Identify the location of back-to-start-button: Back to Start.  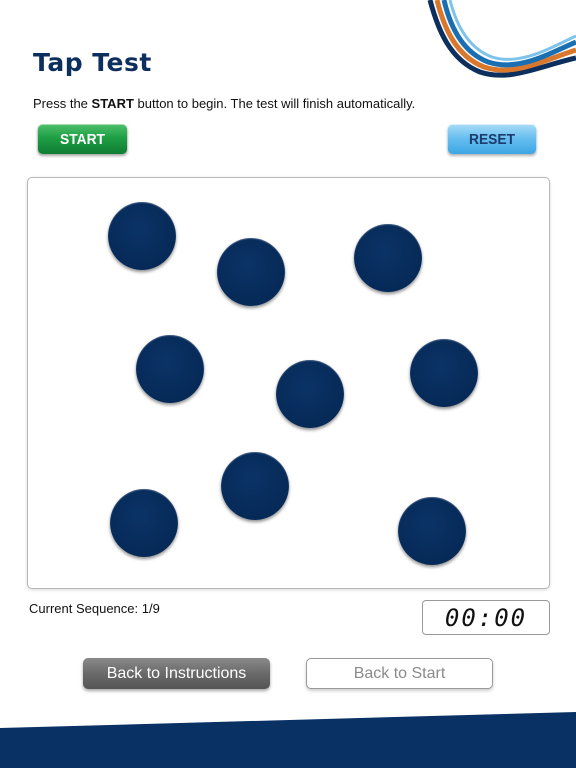
(399, 673).